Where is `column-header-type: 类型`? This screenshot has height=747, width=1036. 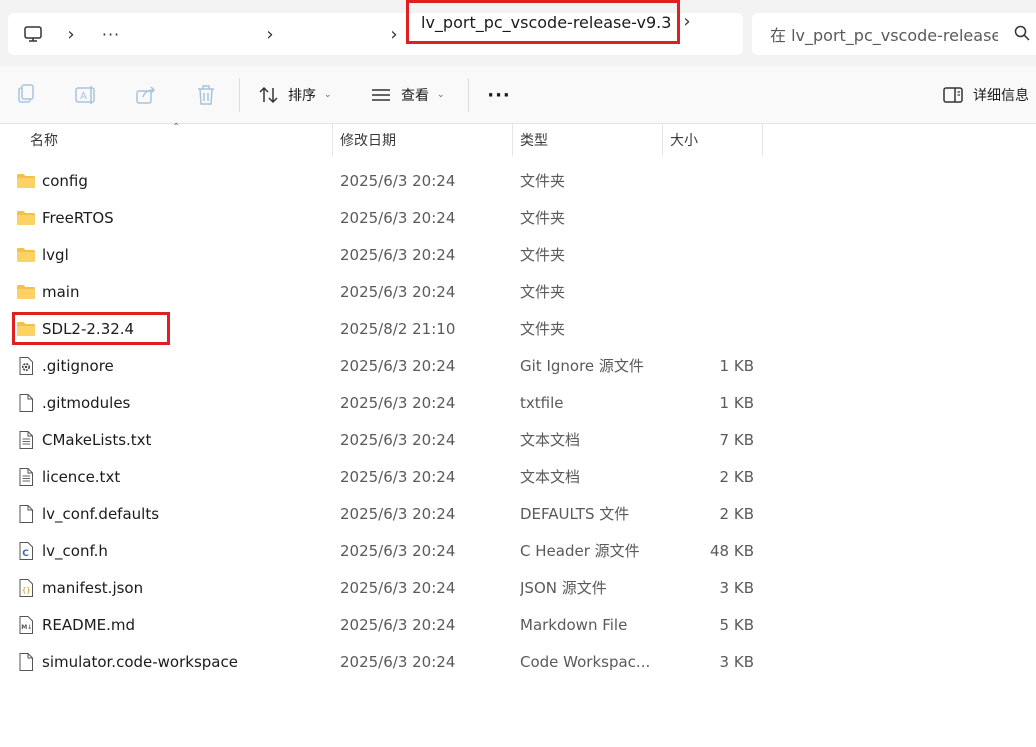 column-header-type: 类型 is located at coordinates (587, 140).